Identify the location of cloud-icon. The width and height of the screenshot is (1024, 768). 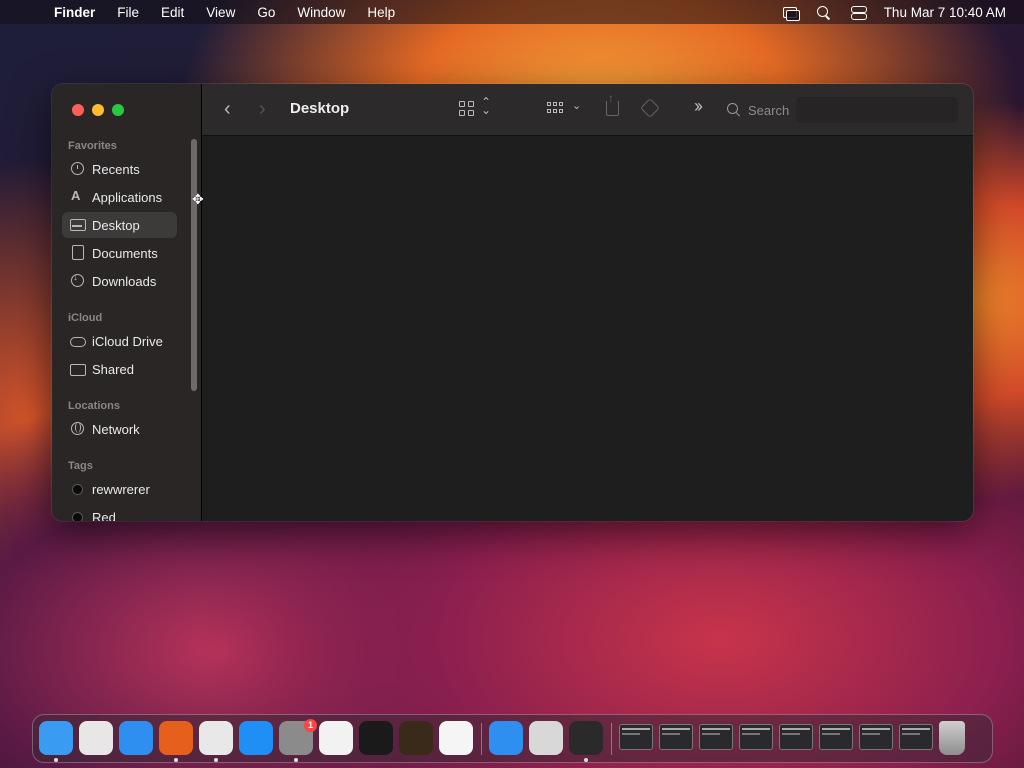
(78, 341).